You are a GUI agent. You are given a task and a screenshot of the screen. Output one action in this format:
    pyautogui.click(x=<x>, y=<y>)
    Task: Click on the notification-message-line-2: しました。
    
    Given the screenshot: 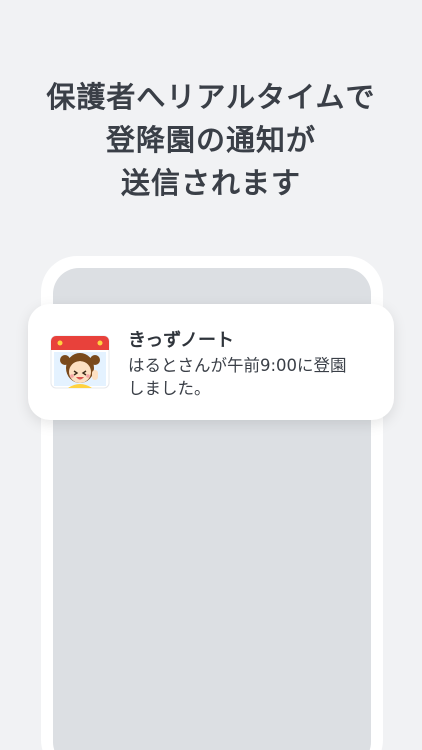 What is the action you would take?
    pyautogui.click(x=169, y=388)
    